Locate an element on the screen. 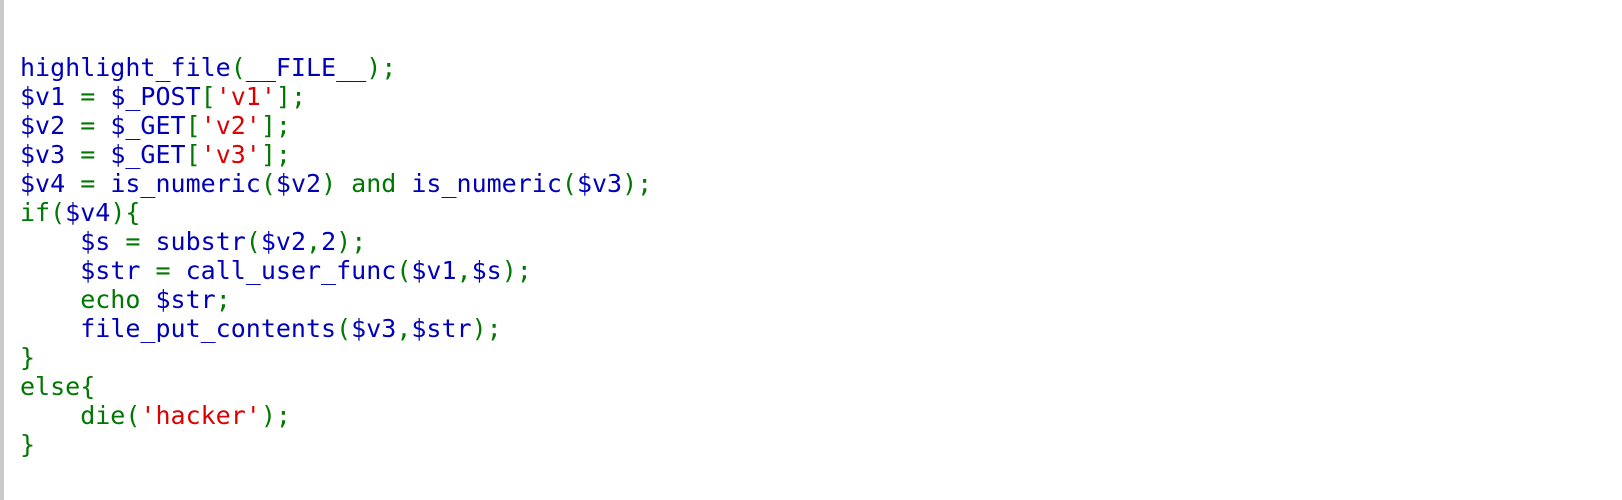 The width and height of the screenshot is (1622, 500). code-token-string: 'v1' is located at coordinates (245, 96).